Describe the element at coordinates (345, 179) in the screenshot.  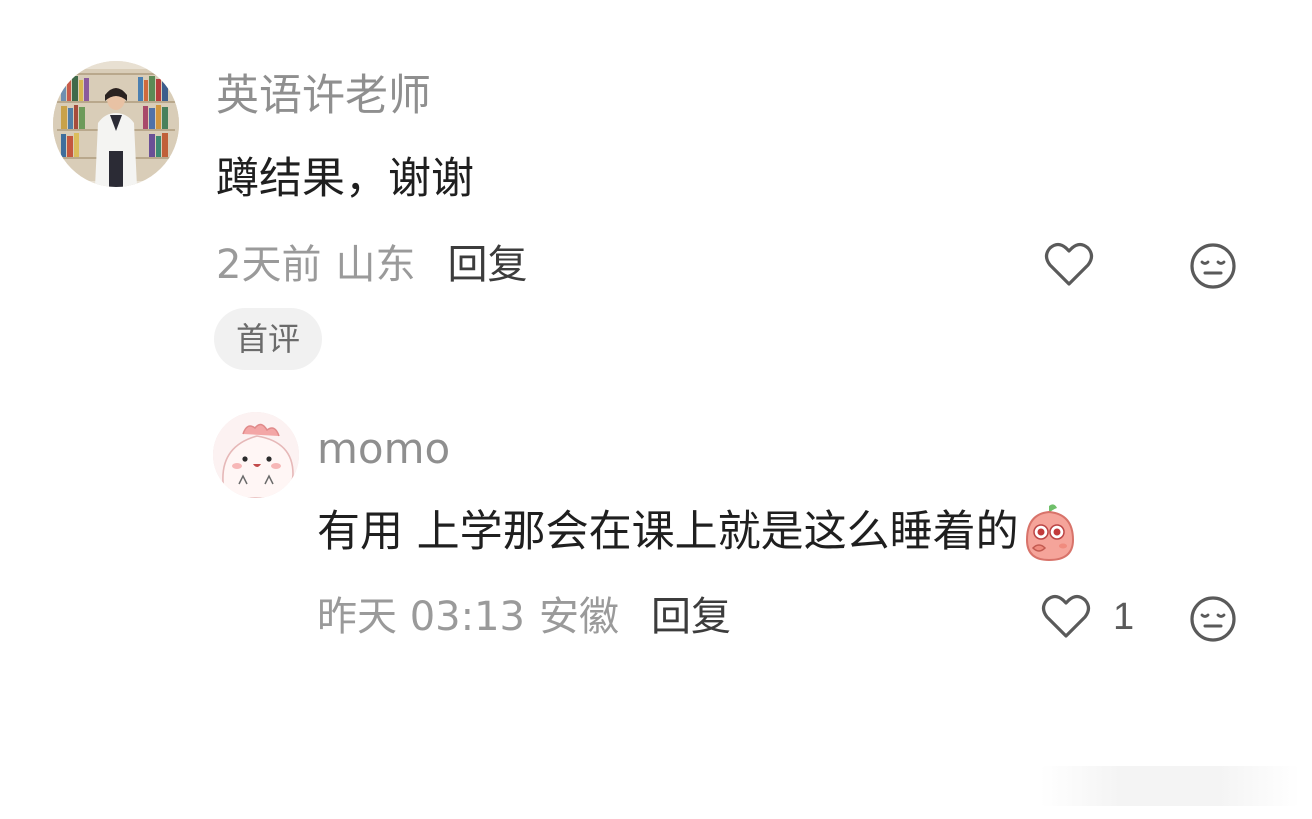
I see `comment-text: 蹲结果，谢谢` at that location.